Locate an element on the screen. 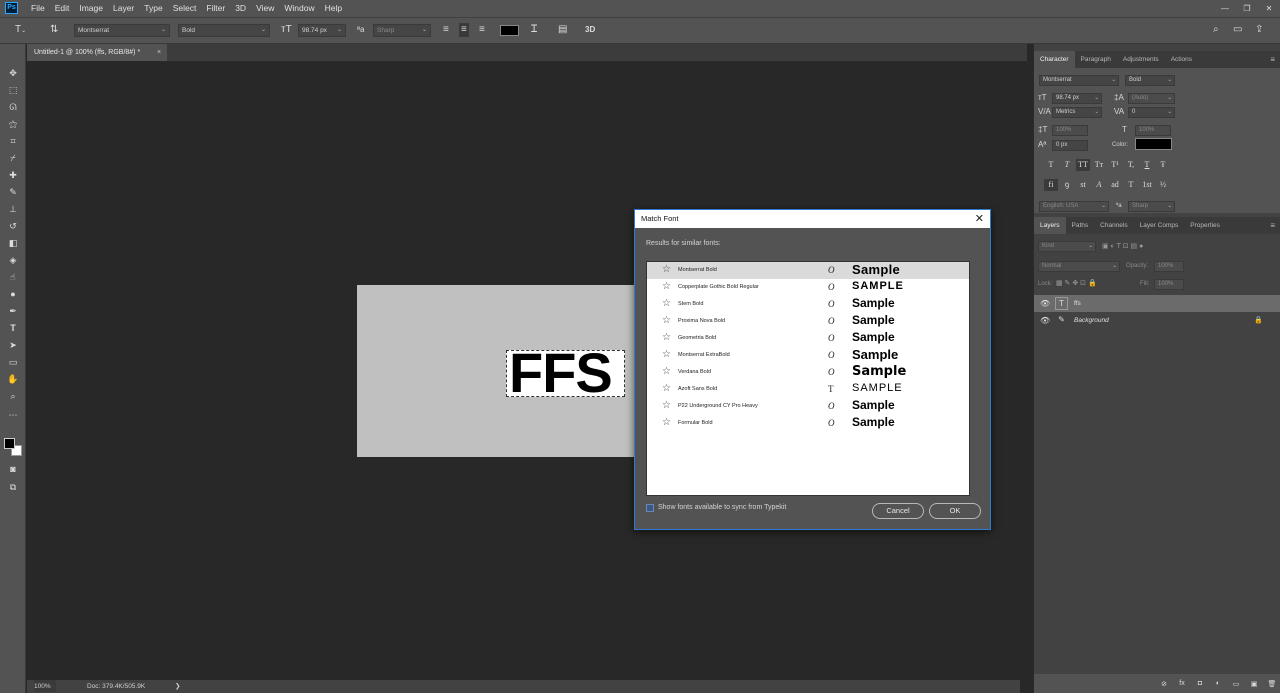  layer-name: ffs is located at coordinates (1077, 303).